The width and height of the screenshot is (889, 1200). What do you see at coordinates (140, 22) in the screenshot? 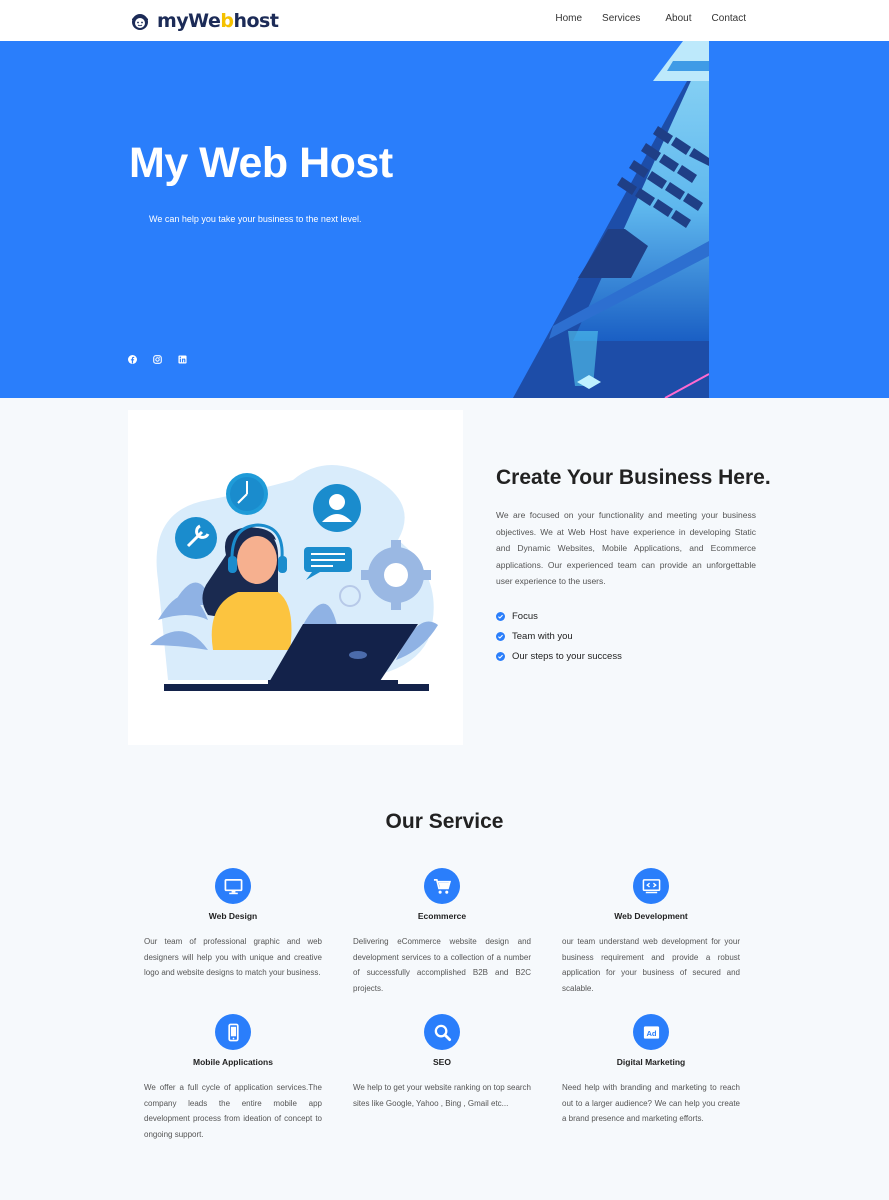
I see `logo-icon` at bounding box center [140, 22].